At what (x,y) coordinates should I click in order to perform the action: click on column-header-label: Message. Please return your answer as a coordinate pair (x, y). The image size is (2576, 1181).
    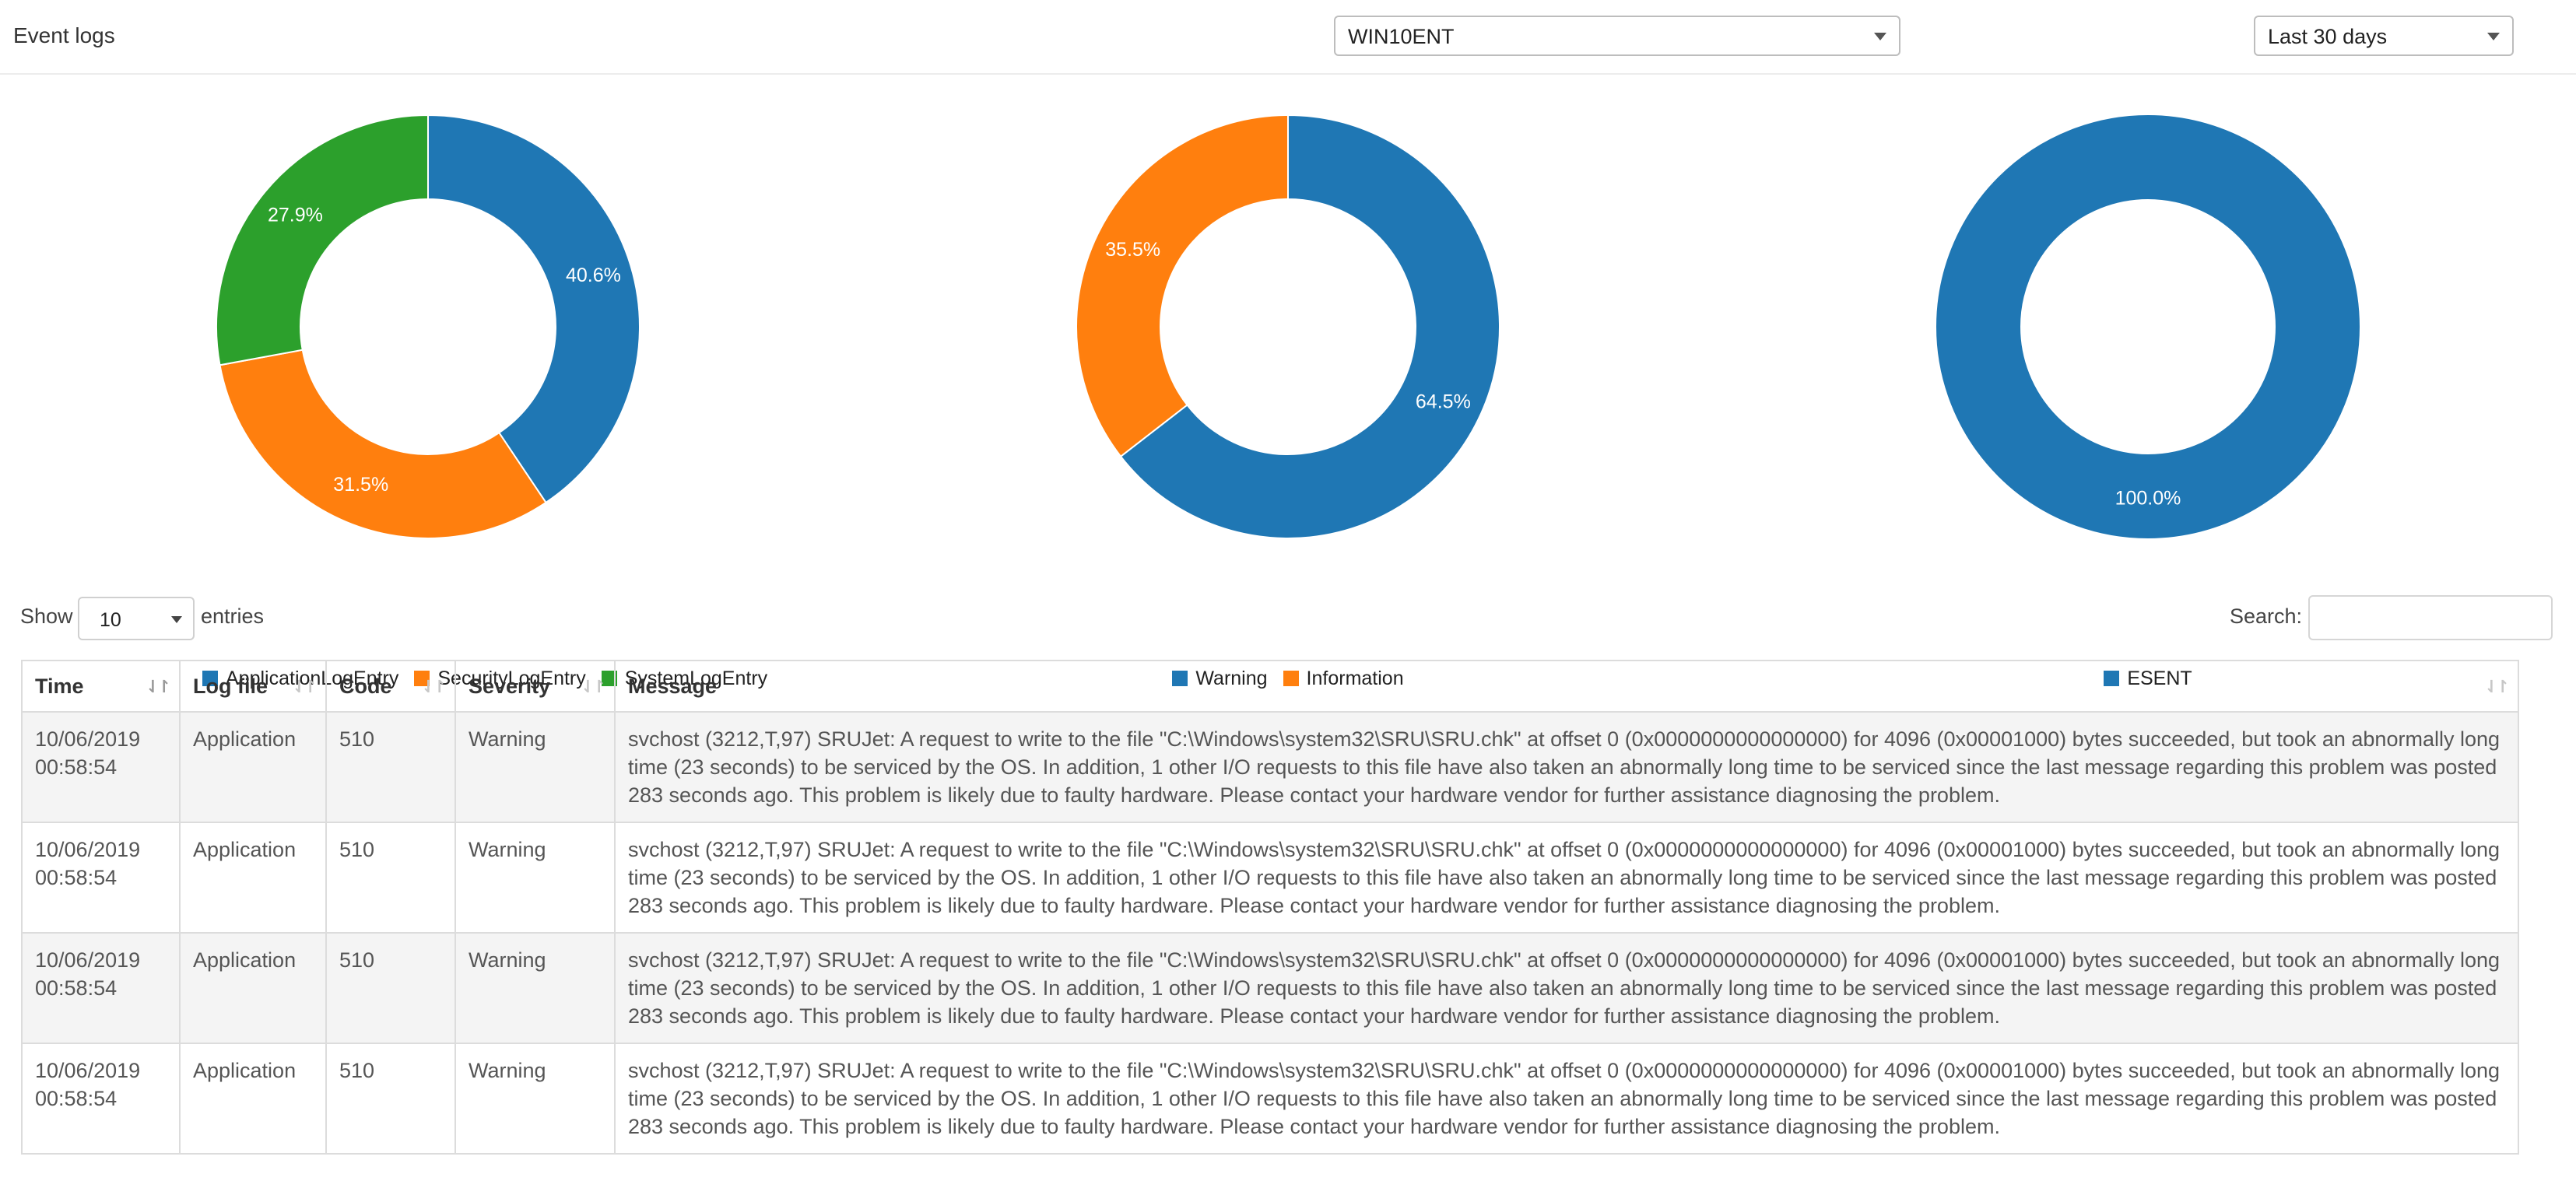
    Looking at the image, I should click on (673, 686).